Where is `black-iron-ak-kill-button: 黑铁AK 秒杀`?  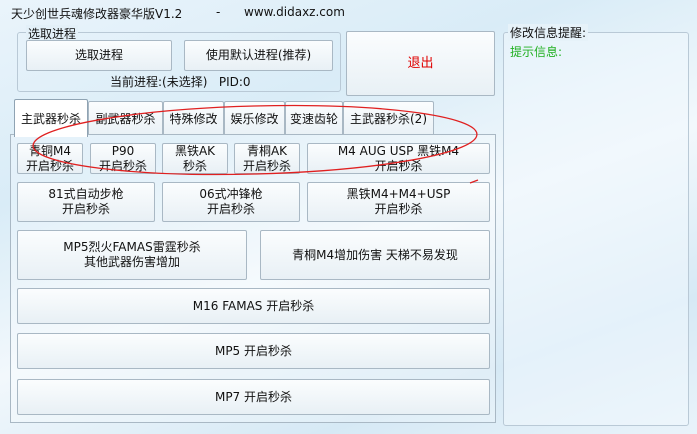 black-iron-ak-kill-button: 黑铁AK 秒杀 is located at coordinates (195, 158).